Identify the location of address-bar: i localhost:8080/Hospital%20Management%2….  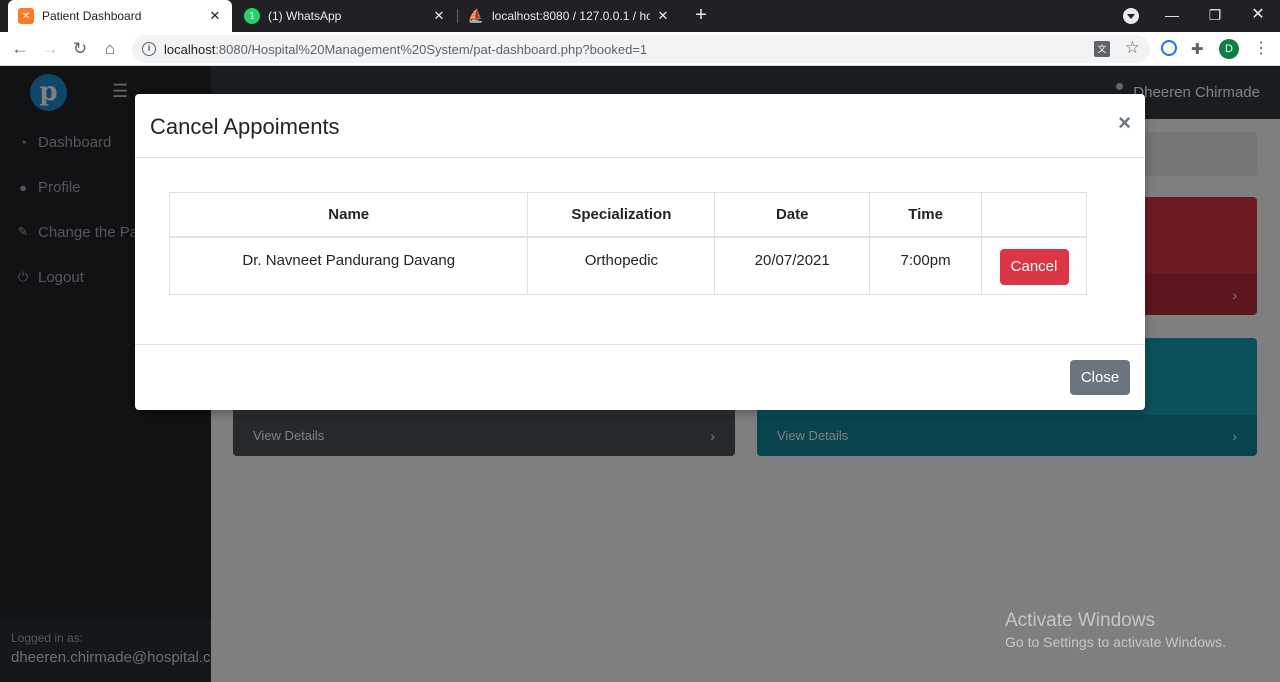
(641, 49).